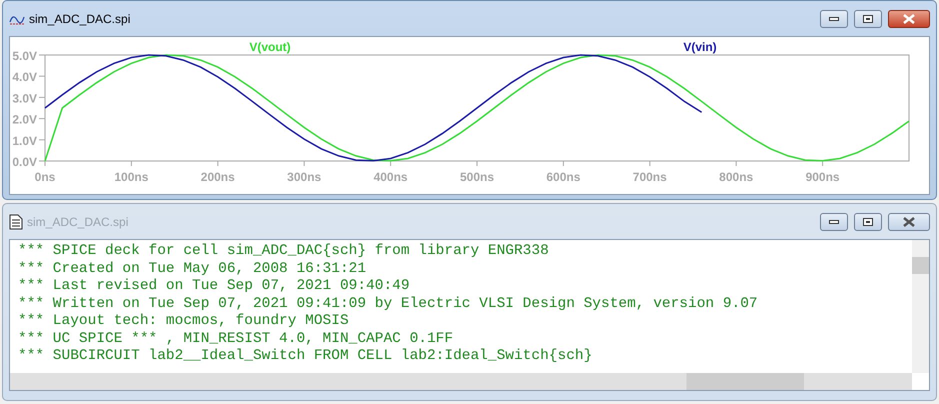  Describe the element at coordinates (24, 77) in the screenshot. I see `y-tick-label: 4.0V` at that location.